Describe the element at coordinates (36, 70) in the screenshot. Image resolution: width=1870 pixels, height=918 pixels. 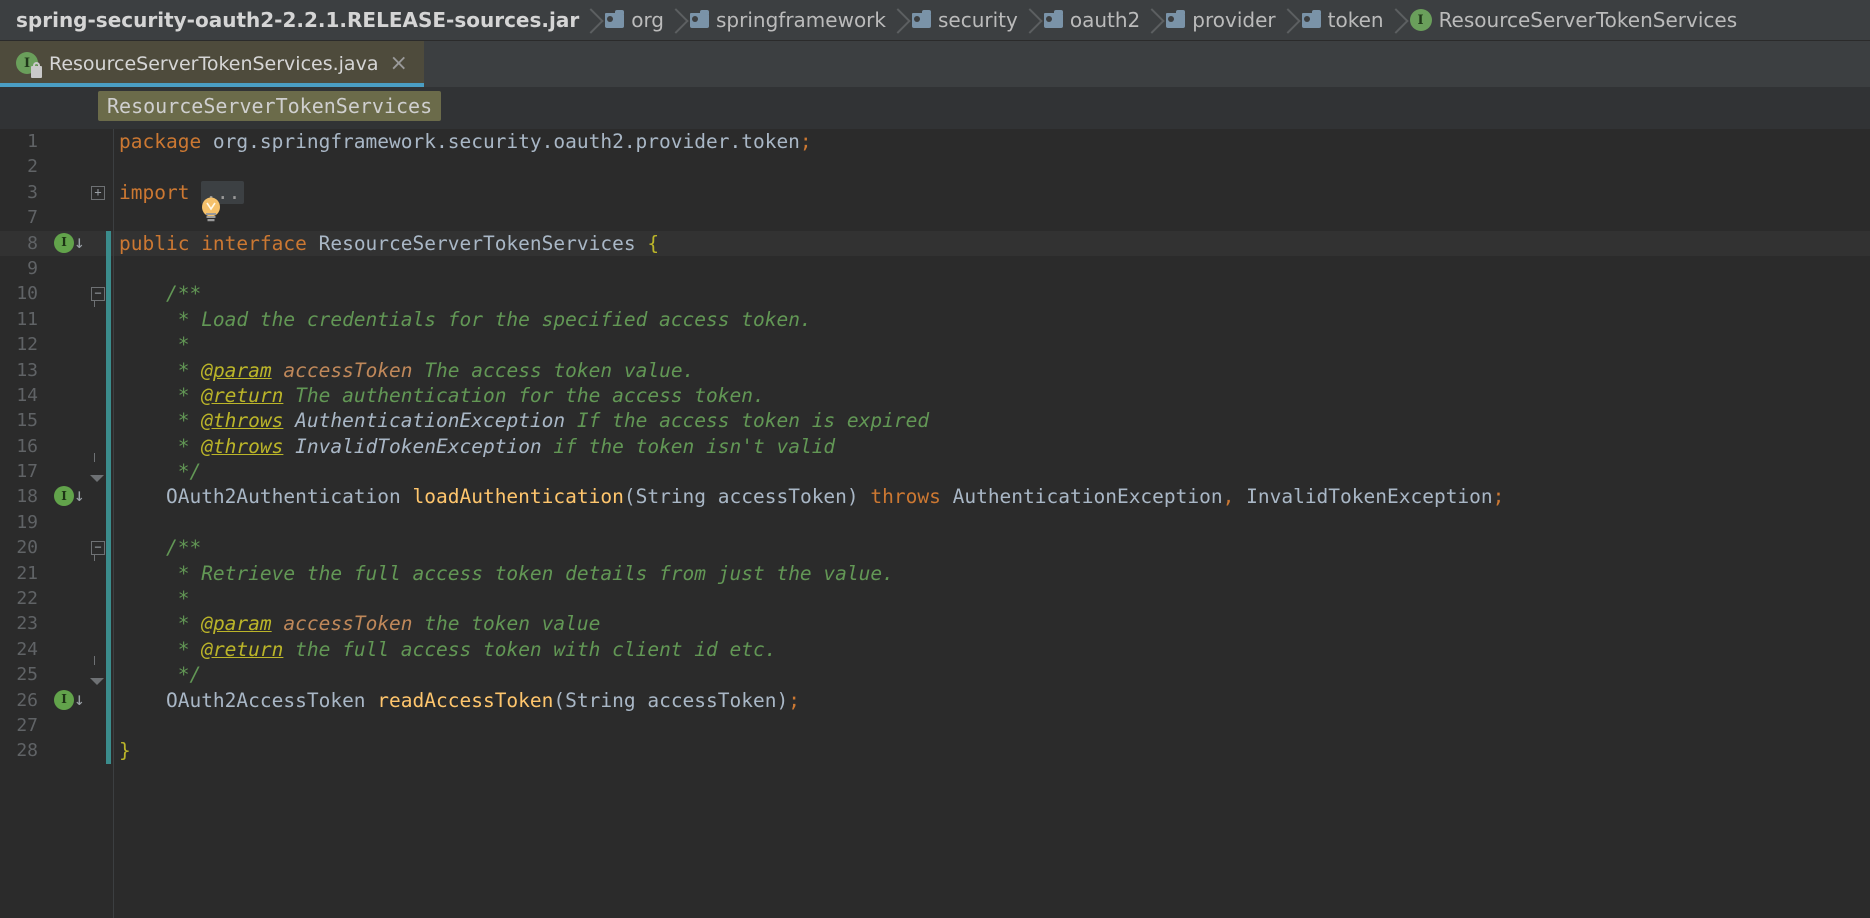
I see `lock-icon` at that location.